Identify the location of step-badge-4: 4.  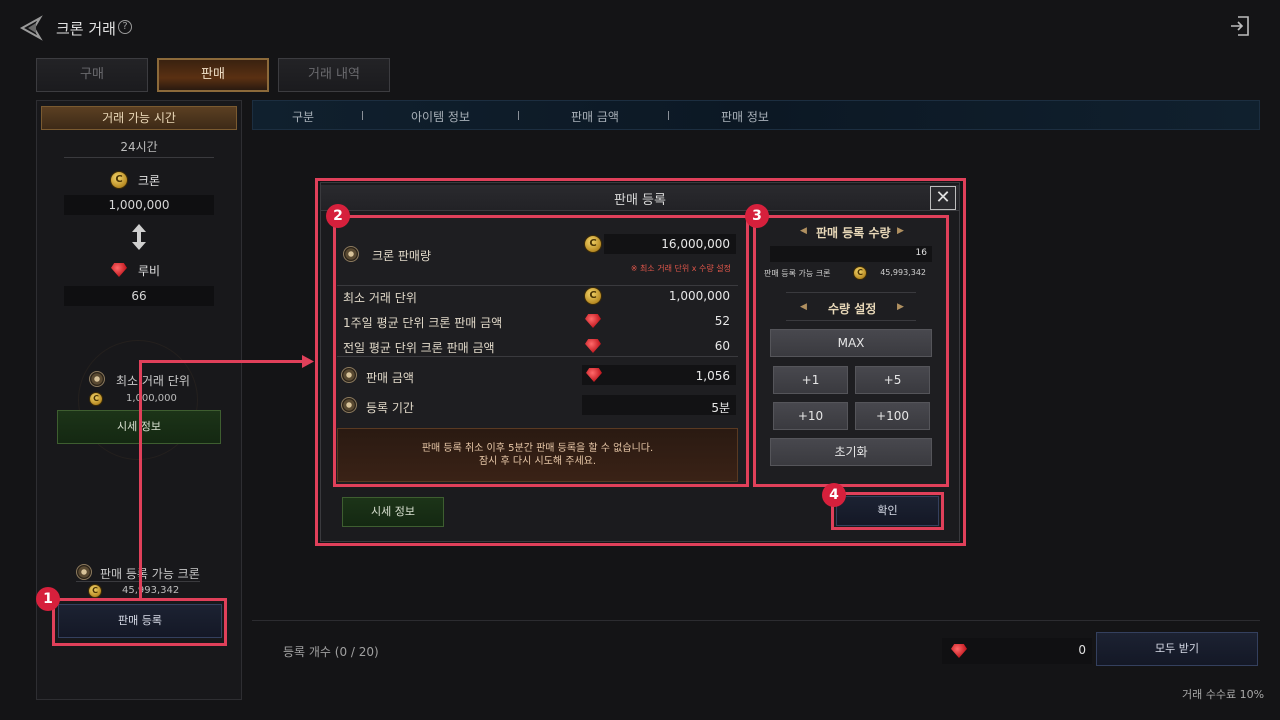
(834, 495).